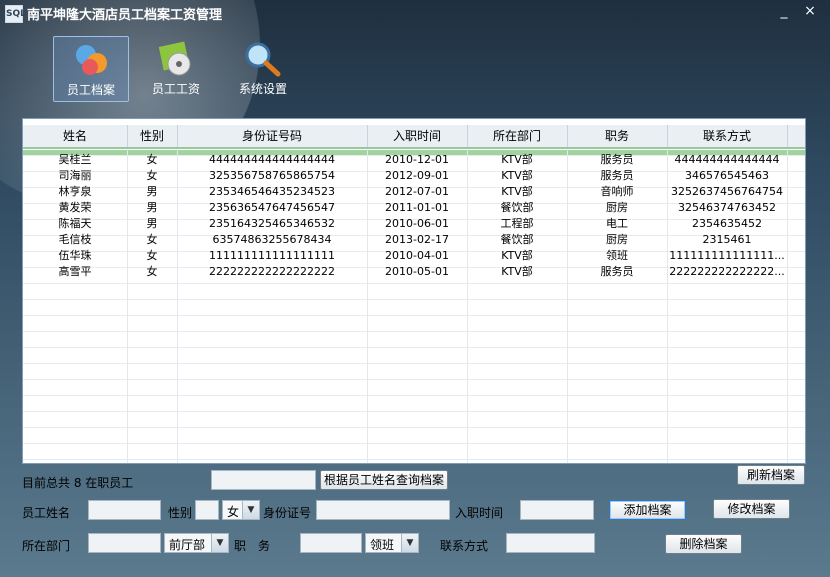 The height and width of the screenshot is (577, 830). What do you see at coordinates (479, 513) in the screenshot?
I see `hire-date-label: 入职时间` at bounding box center [479, 513].